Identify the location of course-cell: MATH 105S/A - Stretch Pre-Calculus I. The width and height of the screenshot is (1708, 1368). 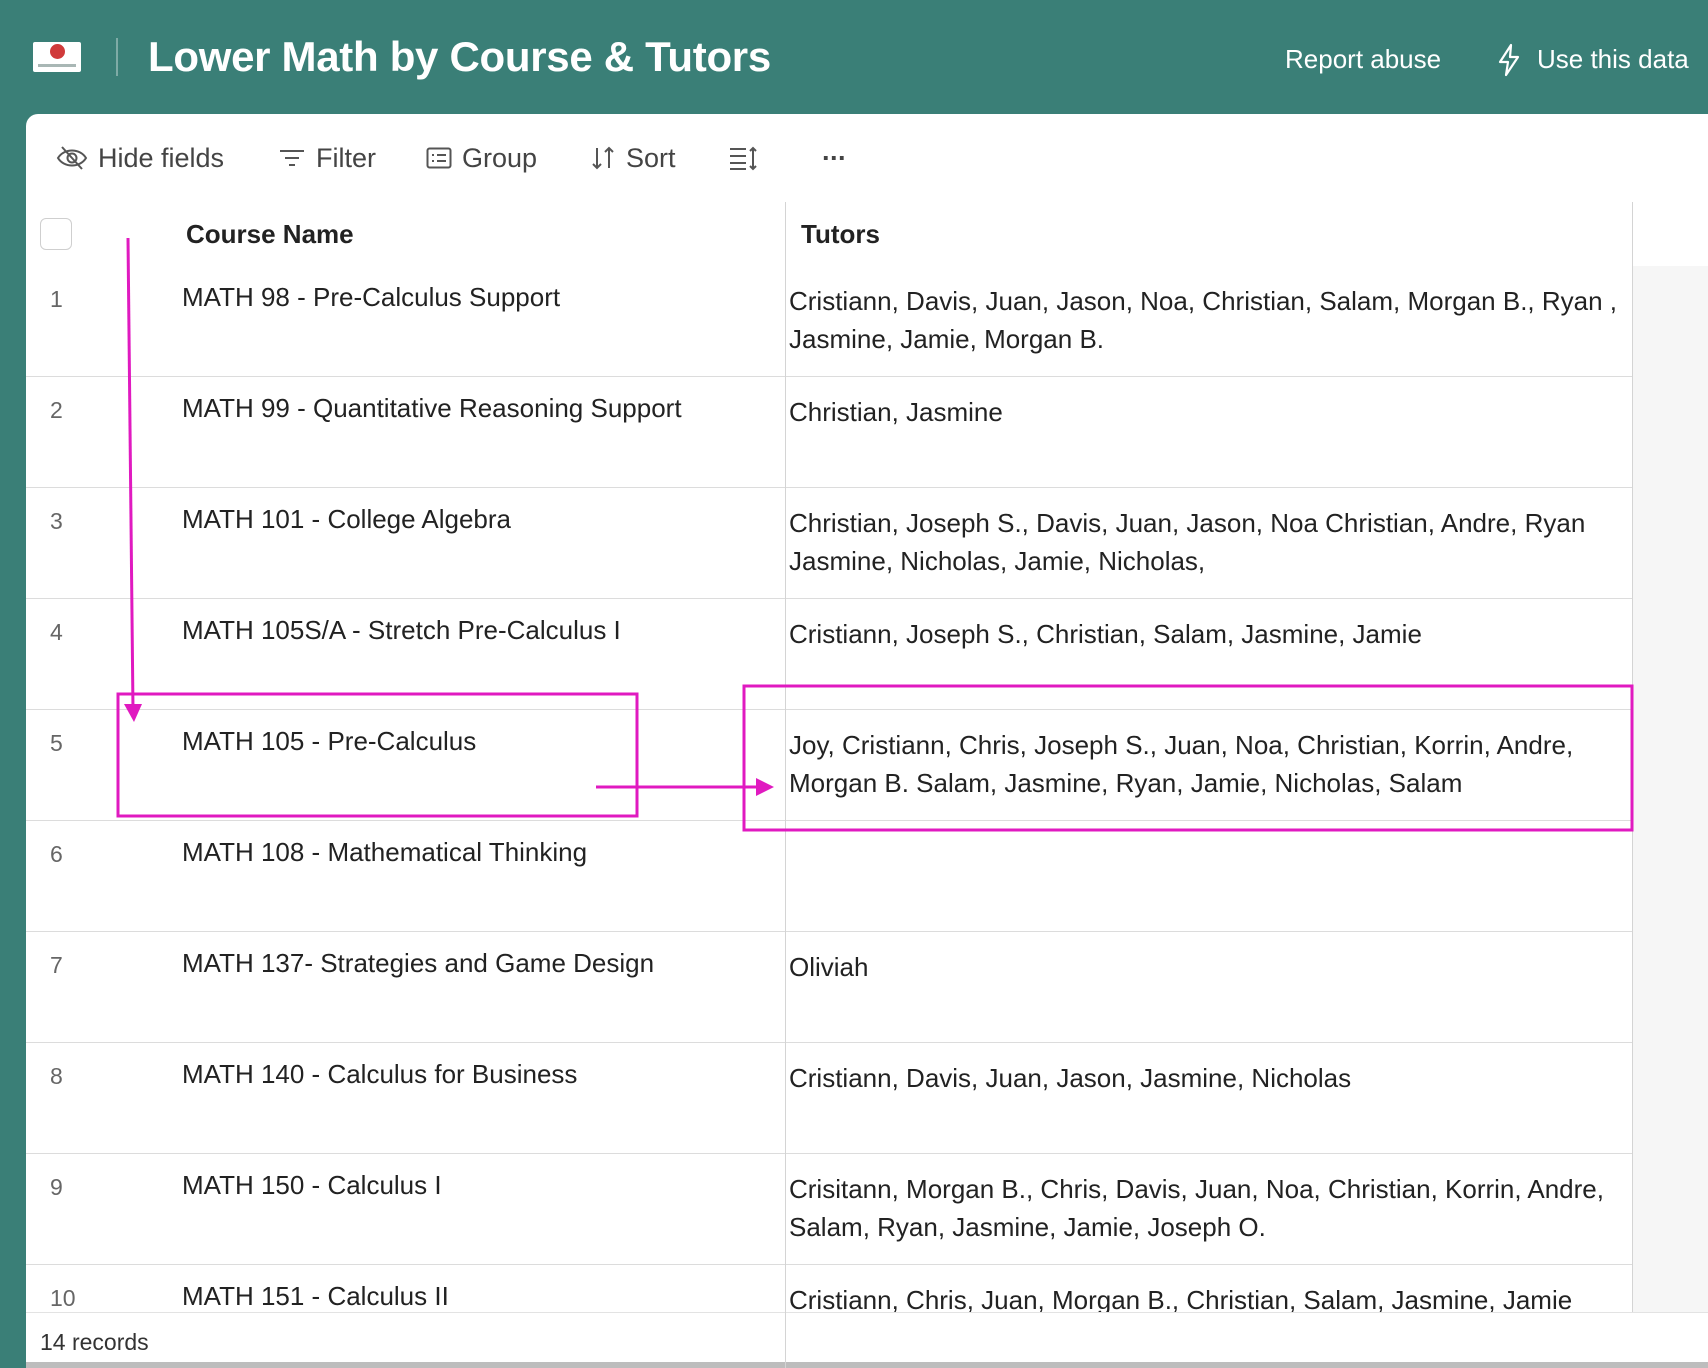
(401, 630).